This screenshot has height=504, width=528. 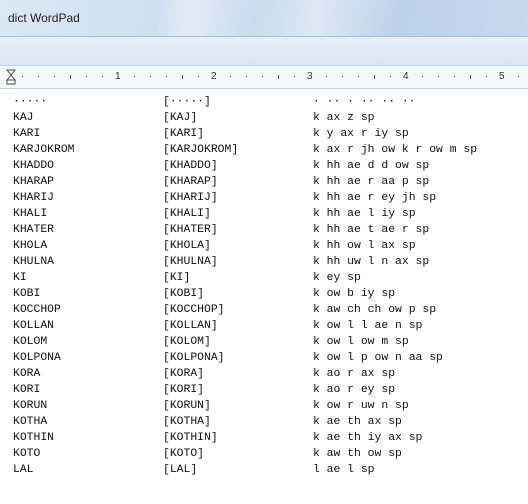 What do you see at coordinates (201, 150) in the screenshot?
I see `word-bracketed: [KARJOKROM]` at bounding box center [201, 150].